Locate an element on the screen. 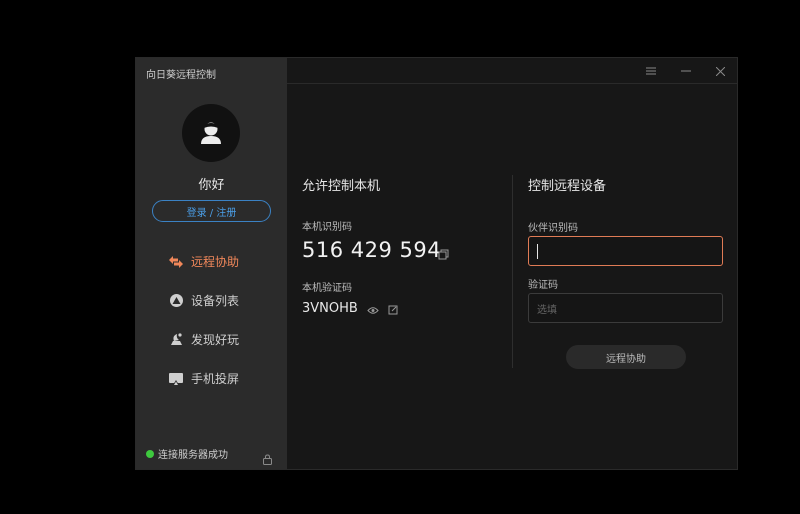 Image resolution: width=800 pixels, height=514 pixels. edit-icon is located at coordinates (393, 310).